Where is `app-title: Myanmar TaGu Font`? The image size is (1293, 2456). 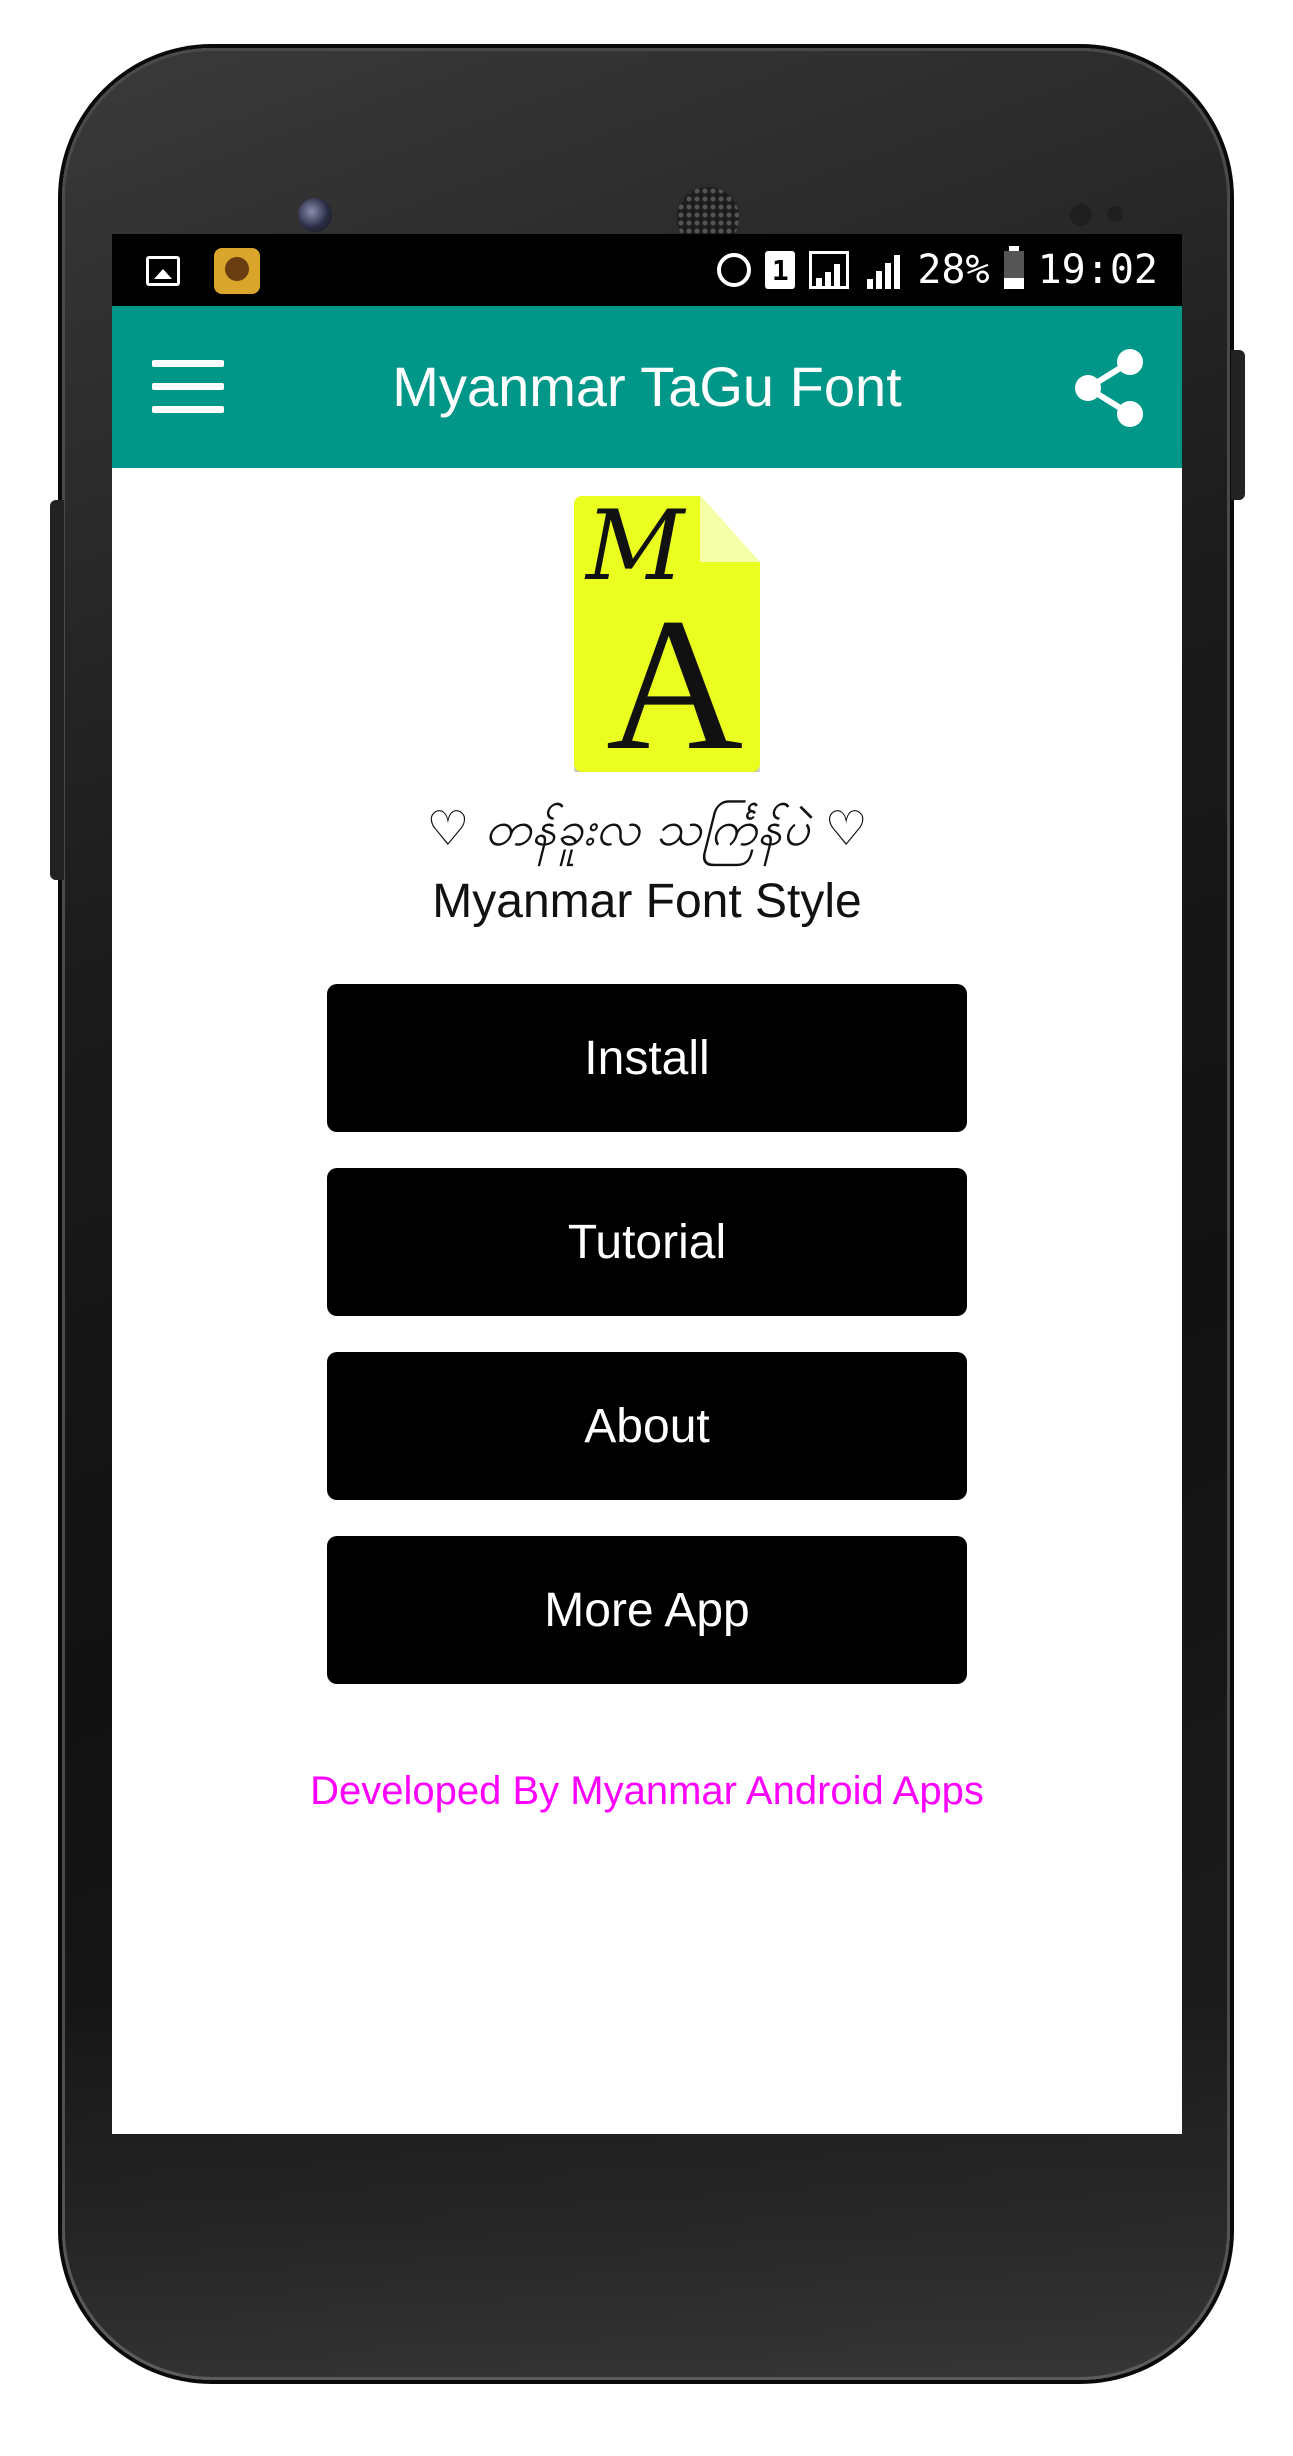
app-title: Myanmar TaGu Font is located at coordinates (647, 386).